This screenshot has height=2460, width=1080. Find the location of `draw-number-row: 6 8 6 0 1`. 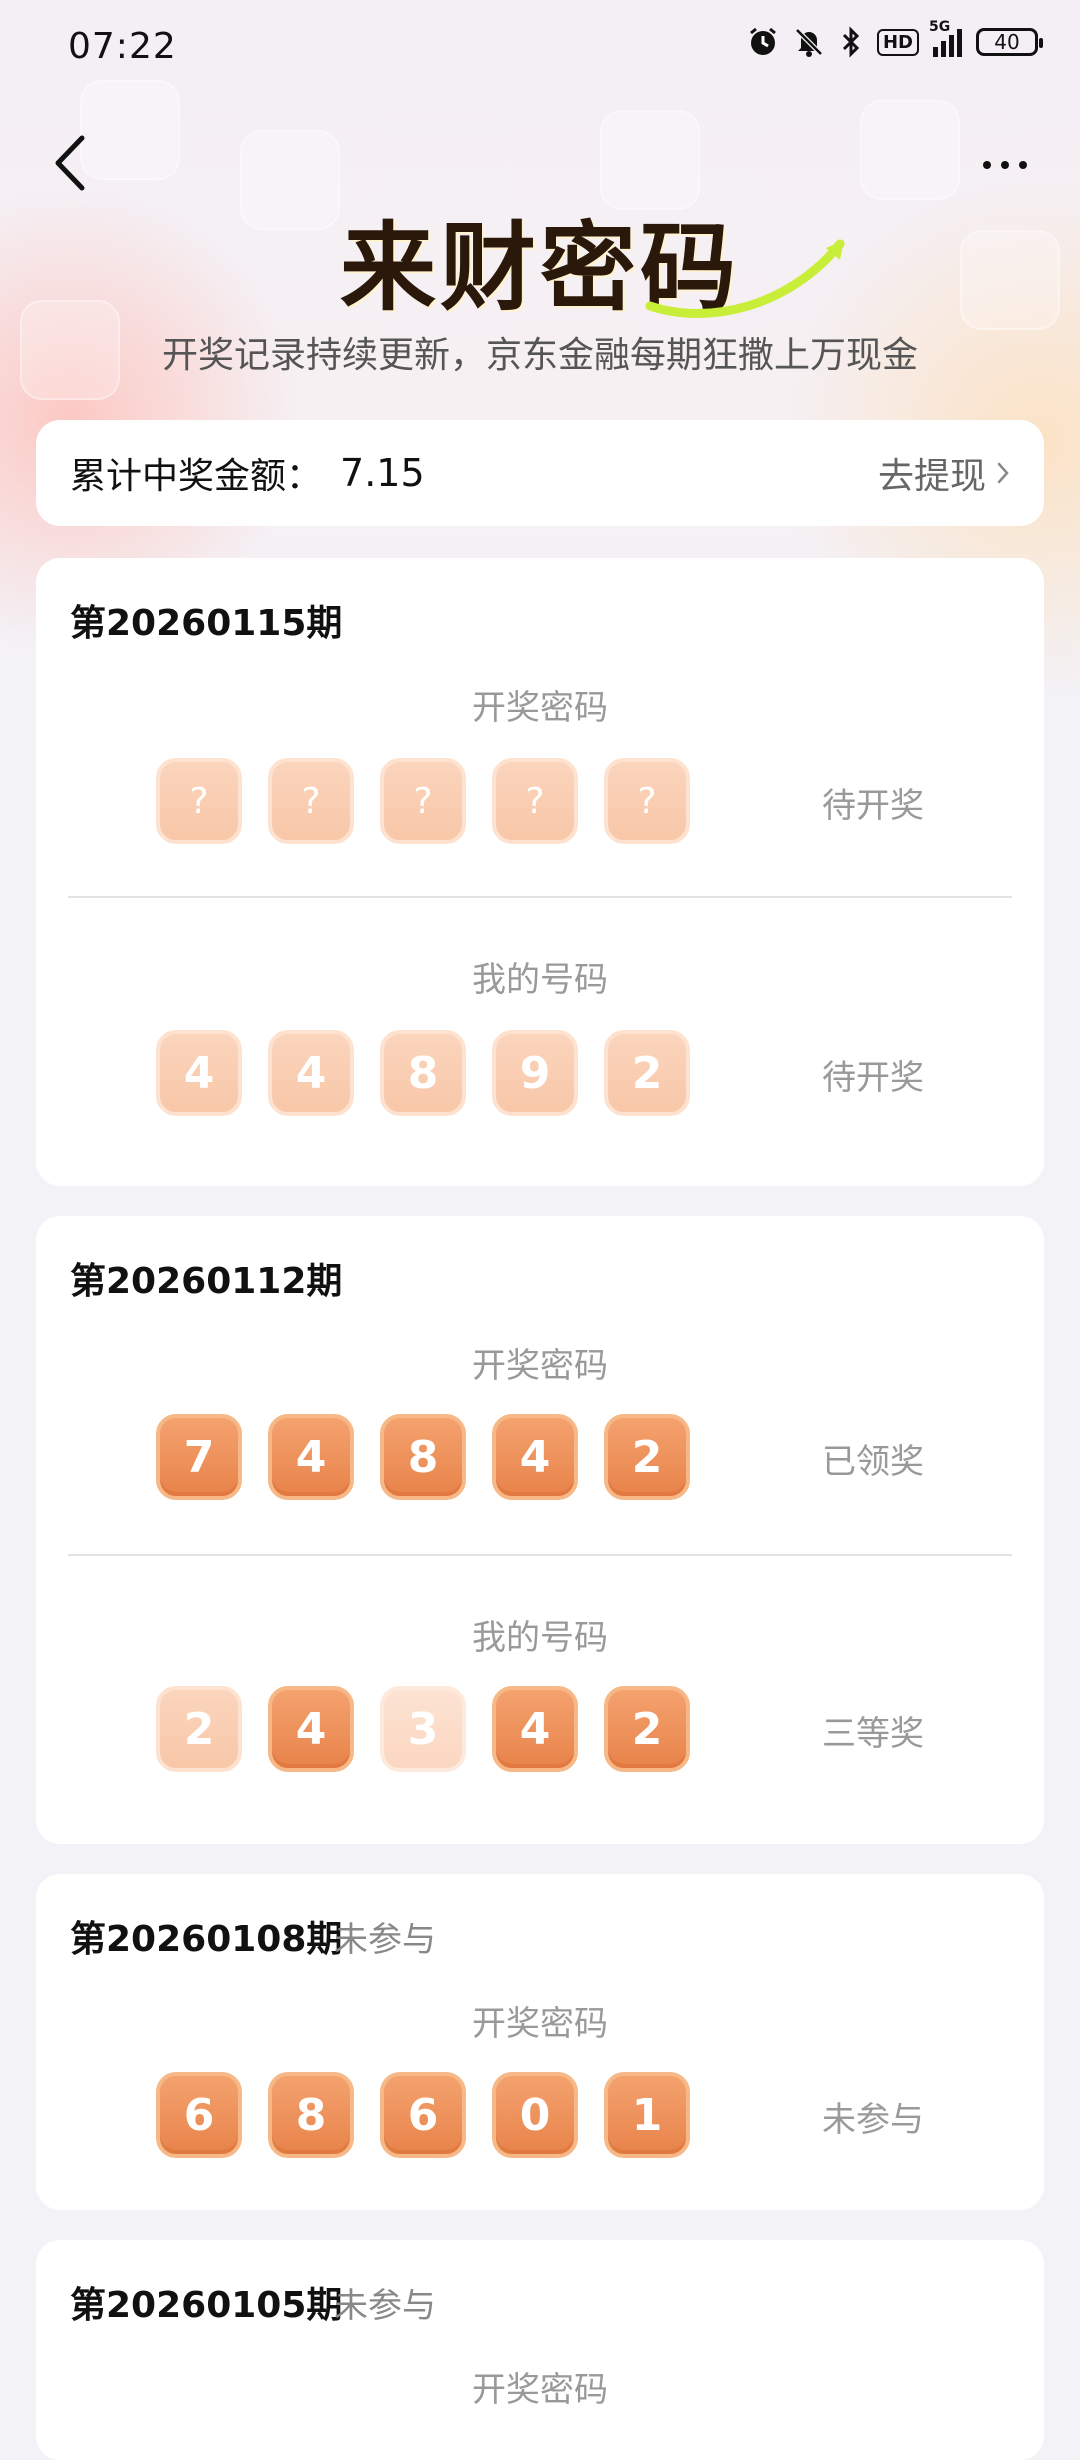

draw-number-row: 6 8 6 0 1 is located at coordinates (423, 2115).